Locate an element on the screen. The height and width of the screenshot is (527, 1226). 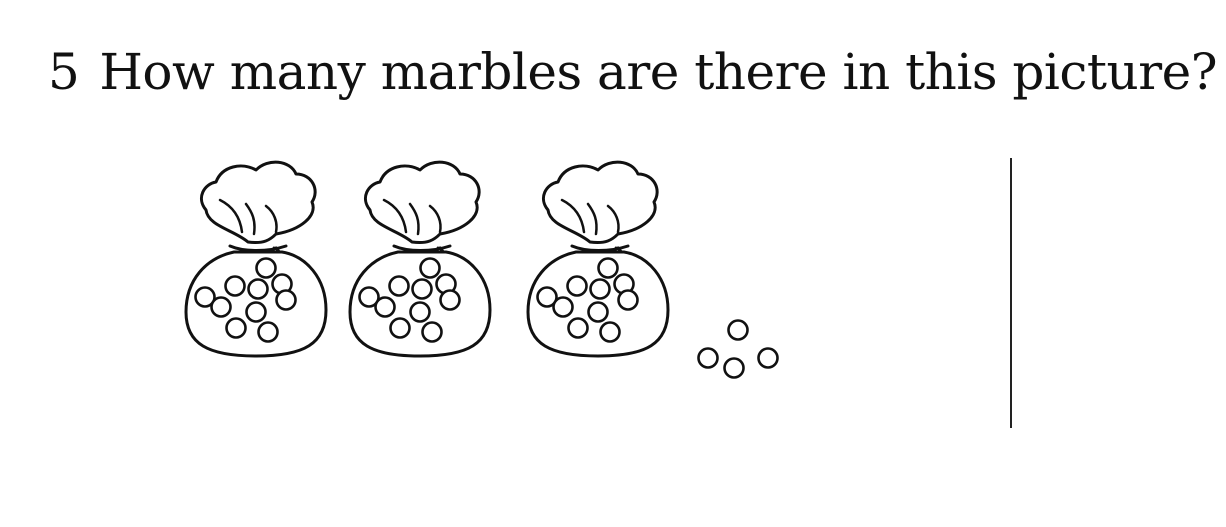
answer-divider is located at coordinates (1011, 293).